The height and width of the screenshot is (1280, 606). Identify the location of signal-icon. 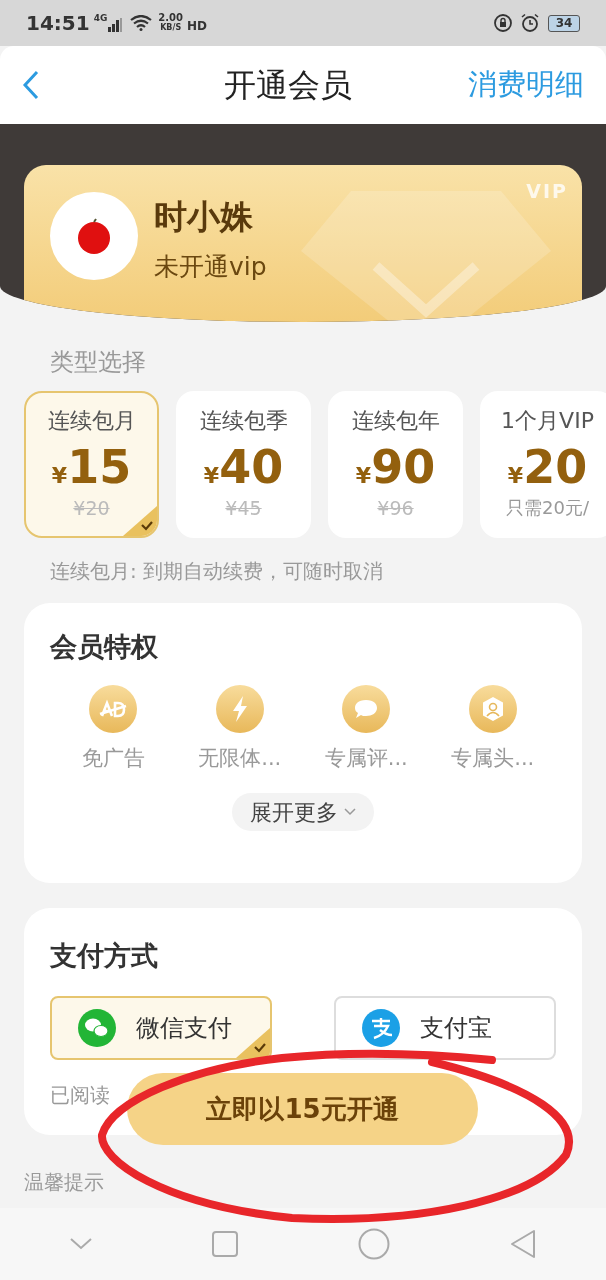
(115, 25).